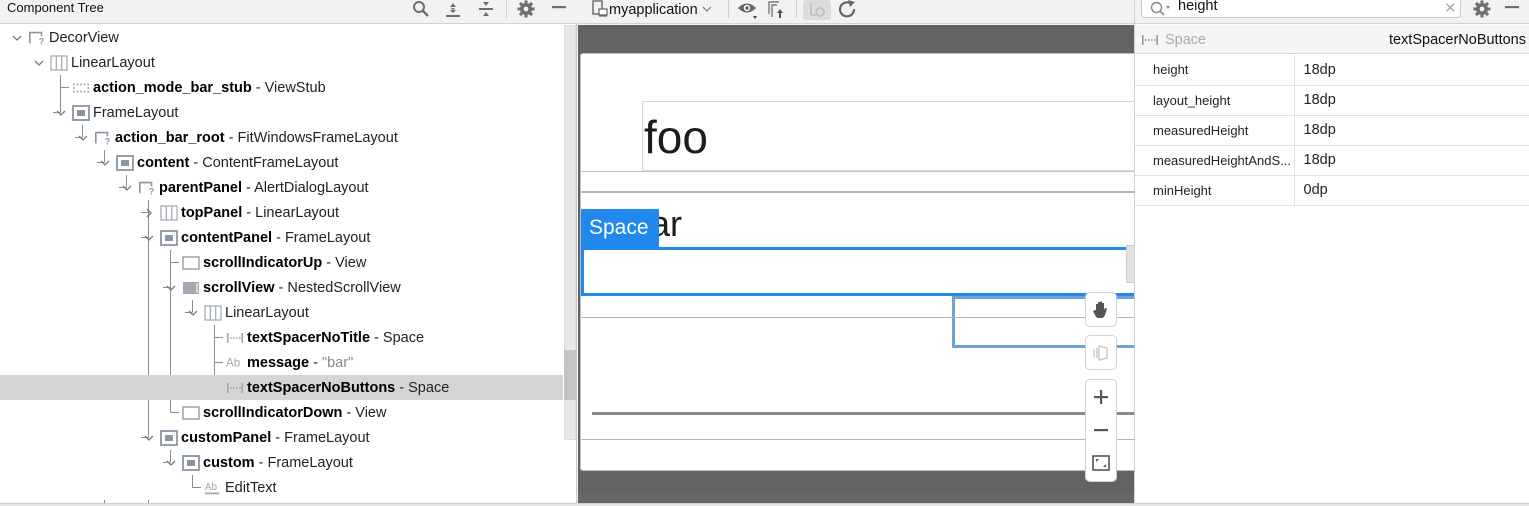 Image resolution: width=1529 pixels, height=506 pixels. I want to click on svg-text: Ab, so click(233, 362).